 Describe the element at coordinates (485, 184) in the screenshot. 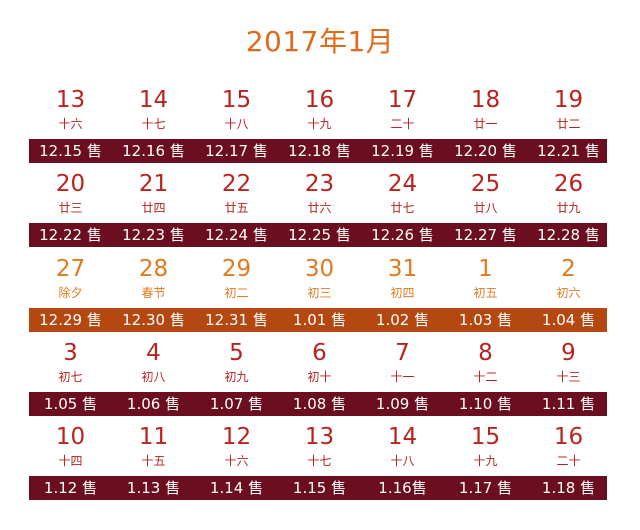

I see `day-number: 25` at that location.